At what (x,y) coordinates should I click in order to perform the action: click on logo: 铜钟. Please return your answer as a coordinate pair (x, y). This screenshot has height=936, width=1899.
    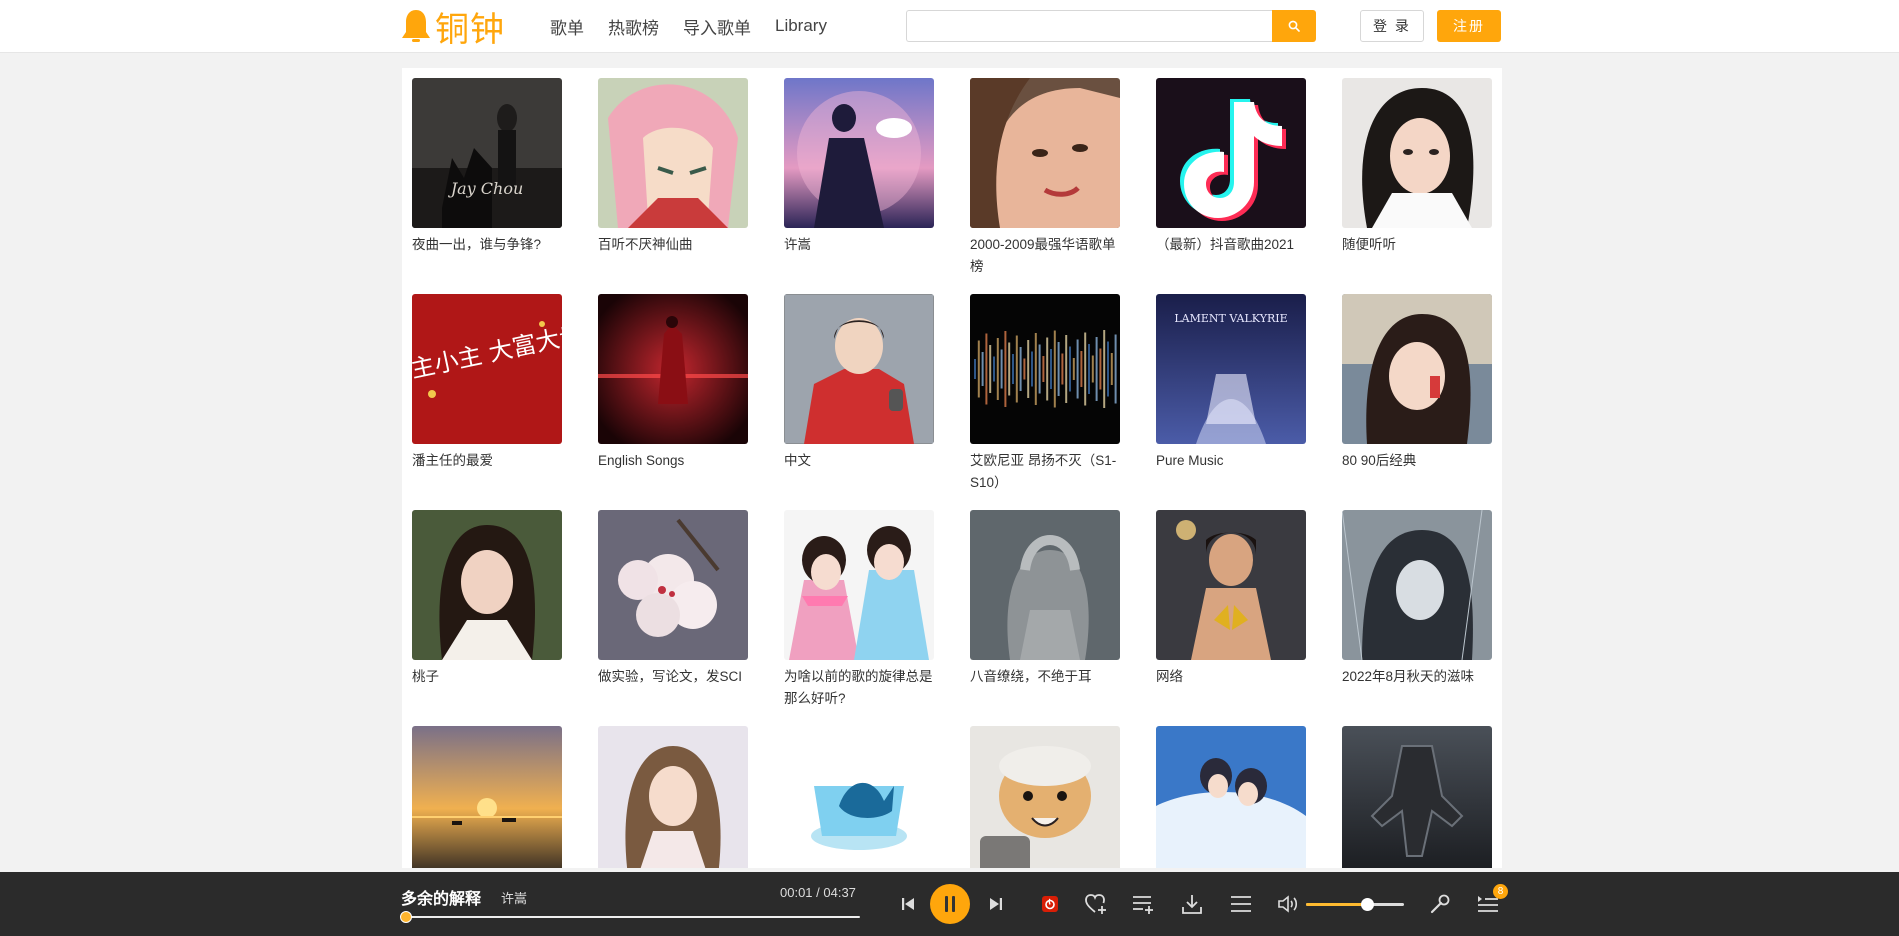
    Looking at the image, I should click on (452, 27).